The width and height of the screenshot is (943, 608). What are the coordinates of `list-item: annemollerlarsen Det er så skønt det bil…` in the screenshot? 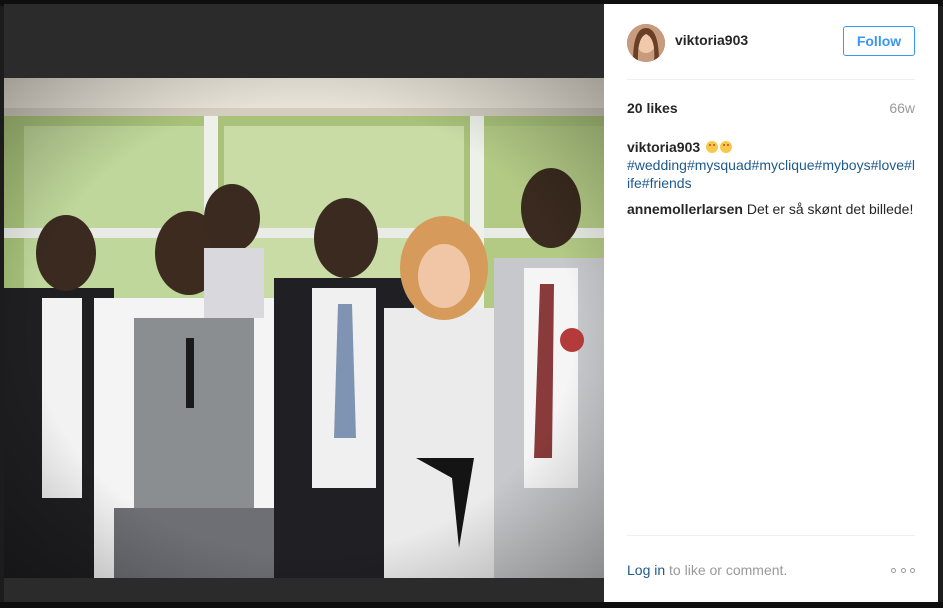 It's located at (771, 209).